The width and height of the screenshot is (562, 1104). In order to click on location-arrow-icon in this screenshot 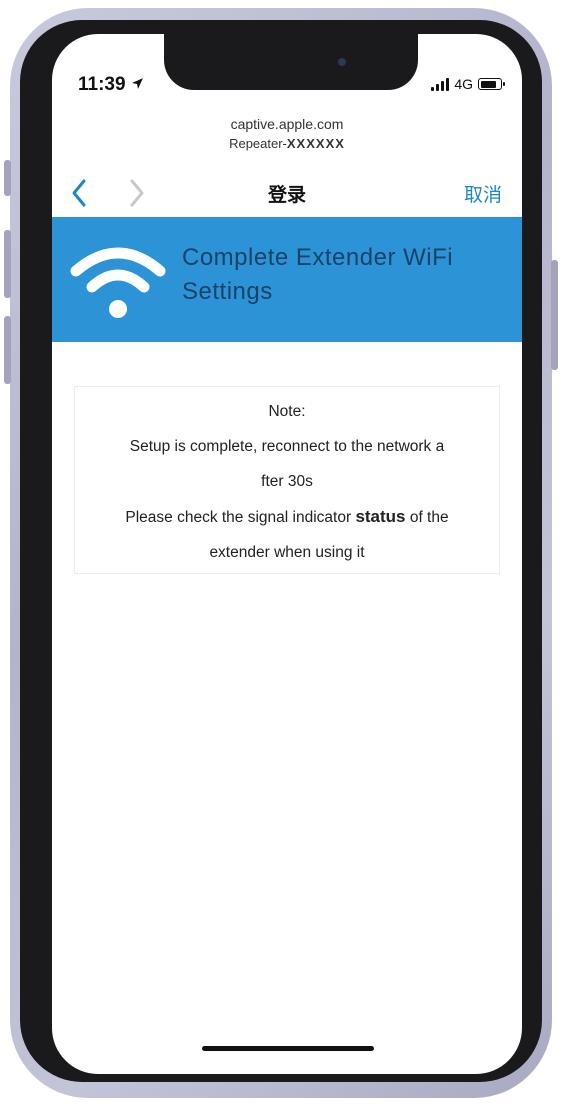, I will do `click(137, 83)`.